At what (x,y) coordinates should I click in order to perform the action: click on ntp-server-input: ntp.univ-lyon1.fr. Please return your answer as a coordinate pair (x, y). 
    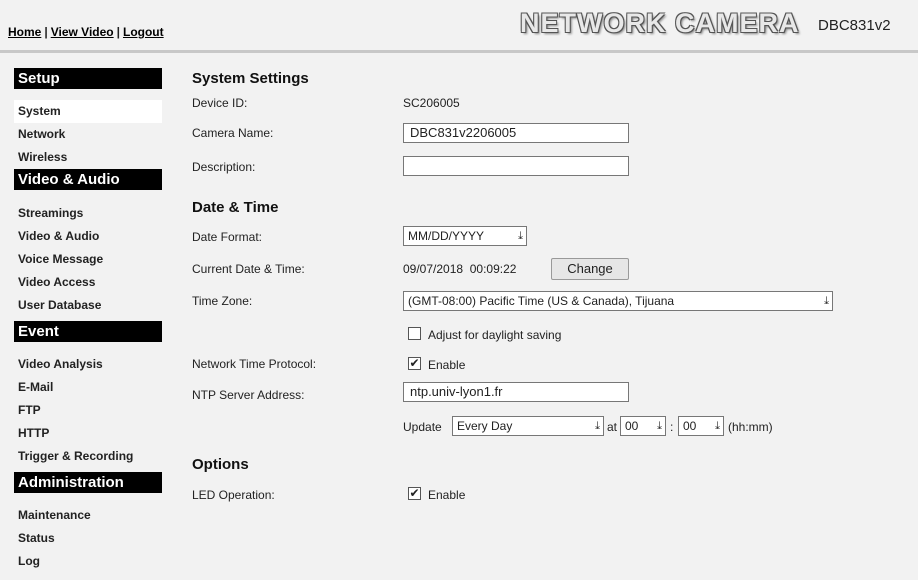
    Looking at the image, I should click on (516, 392).